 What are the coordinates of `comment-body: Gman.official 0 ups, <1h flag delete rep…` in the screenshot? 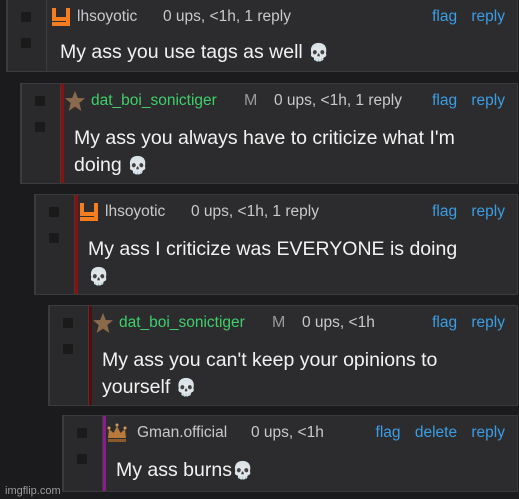 It's located at (310, 453).